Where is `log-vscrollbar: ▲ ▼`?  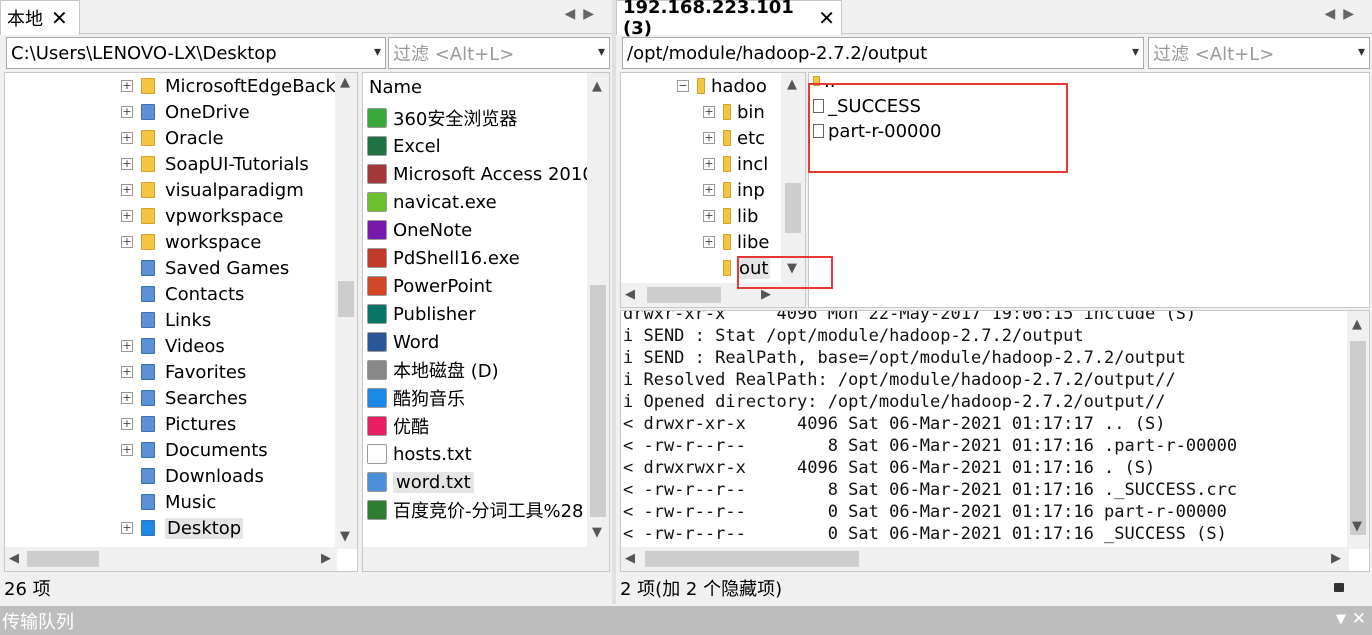 log-vscrollbar: ▲ ▼ is located at coordinates (1358, 430).